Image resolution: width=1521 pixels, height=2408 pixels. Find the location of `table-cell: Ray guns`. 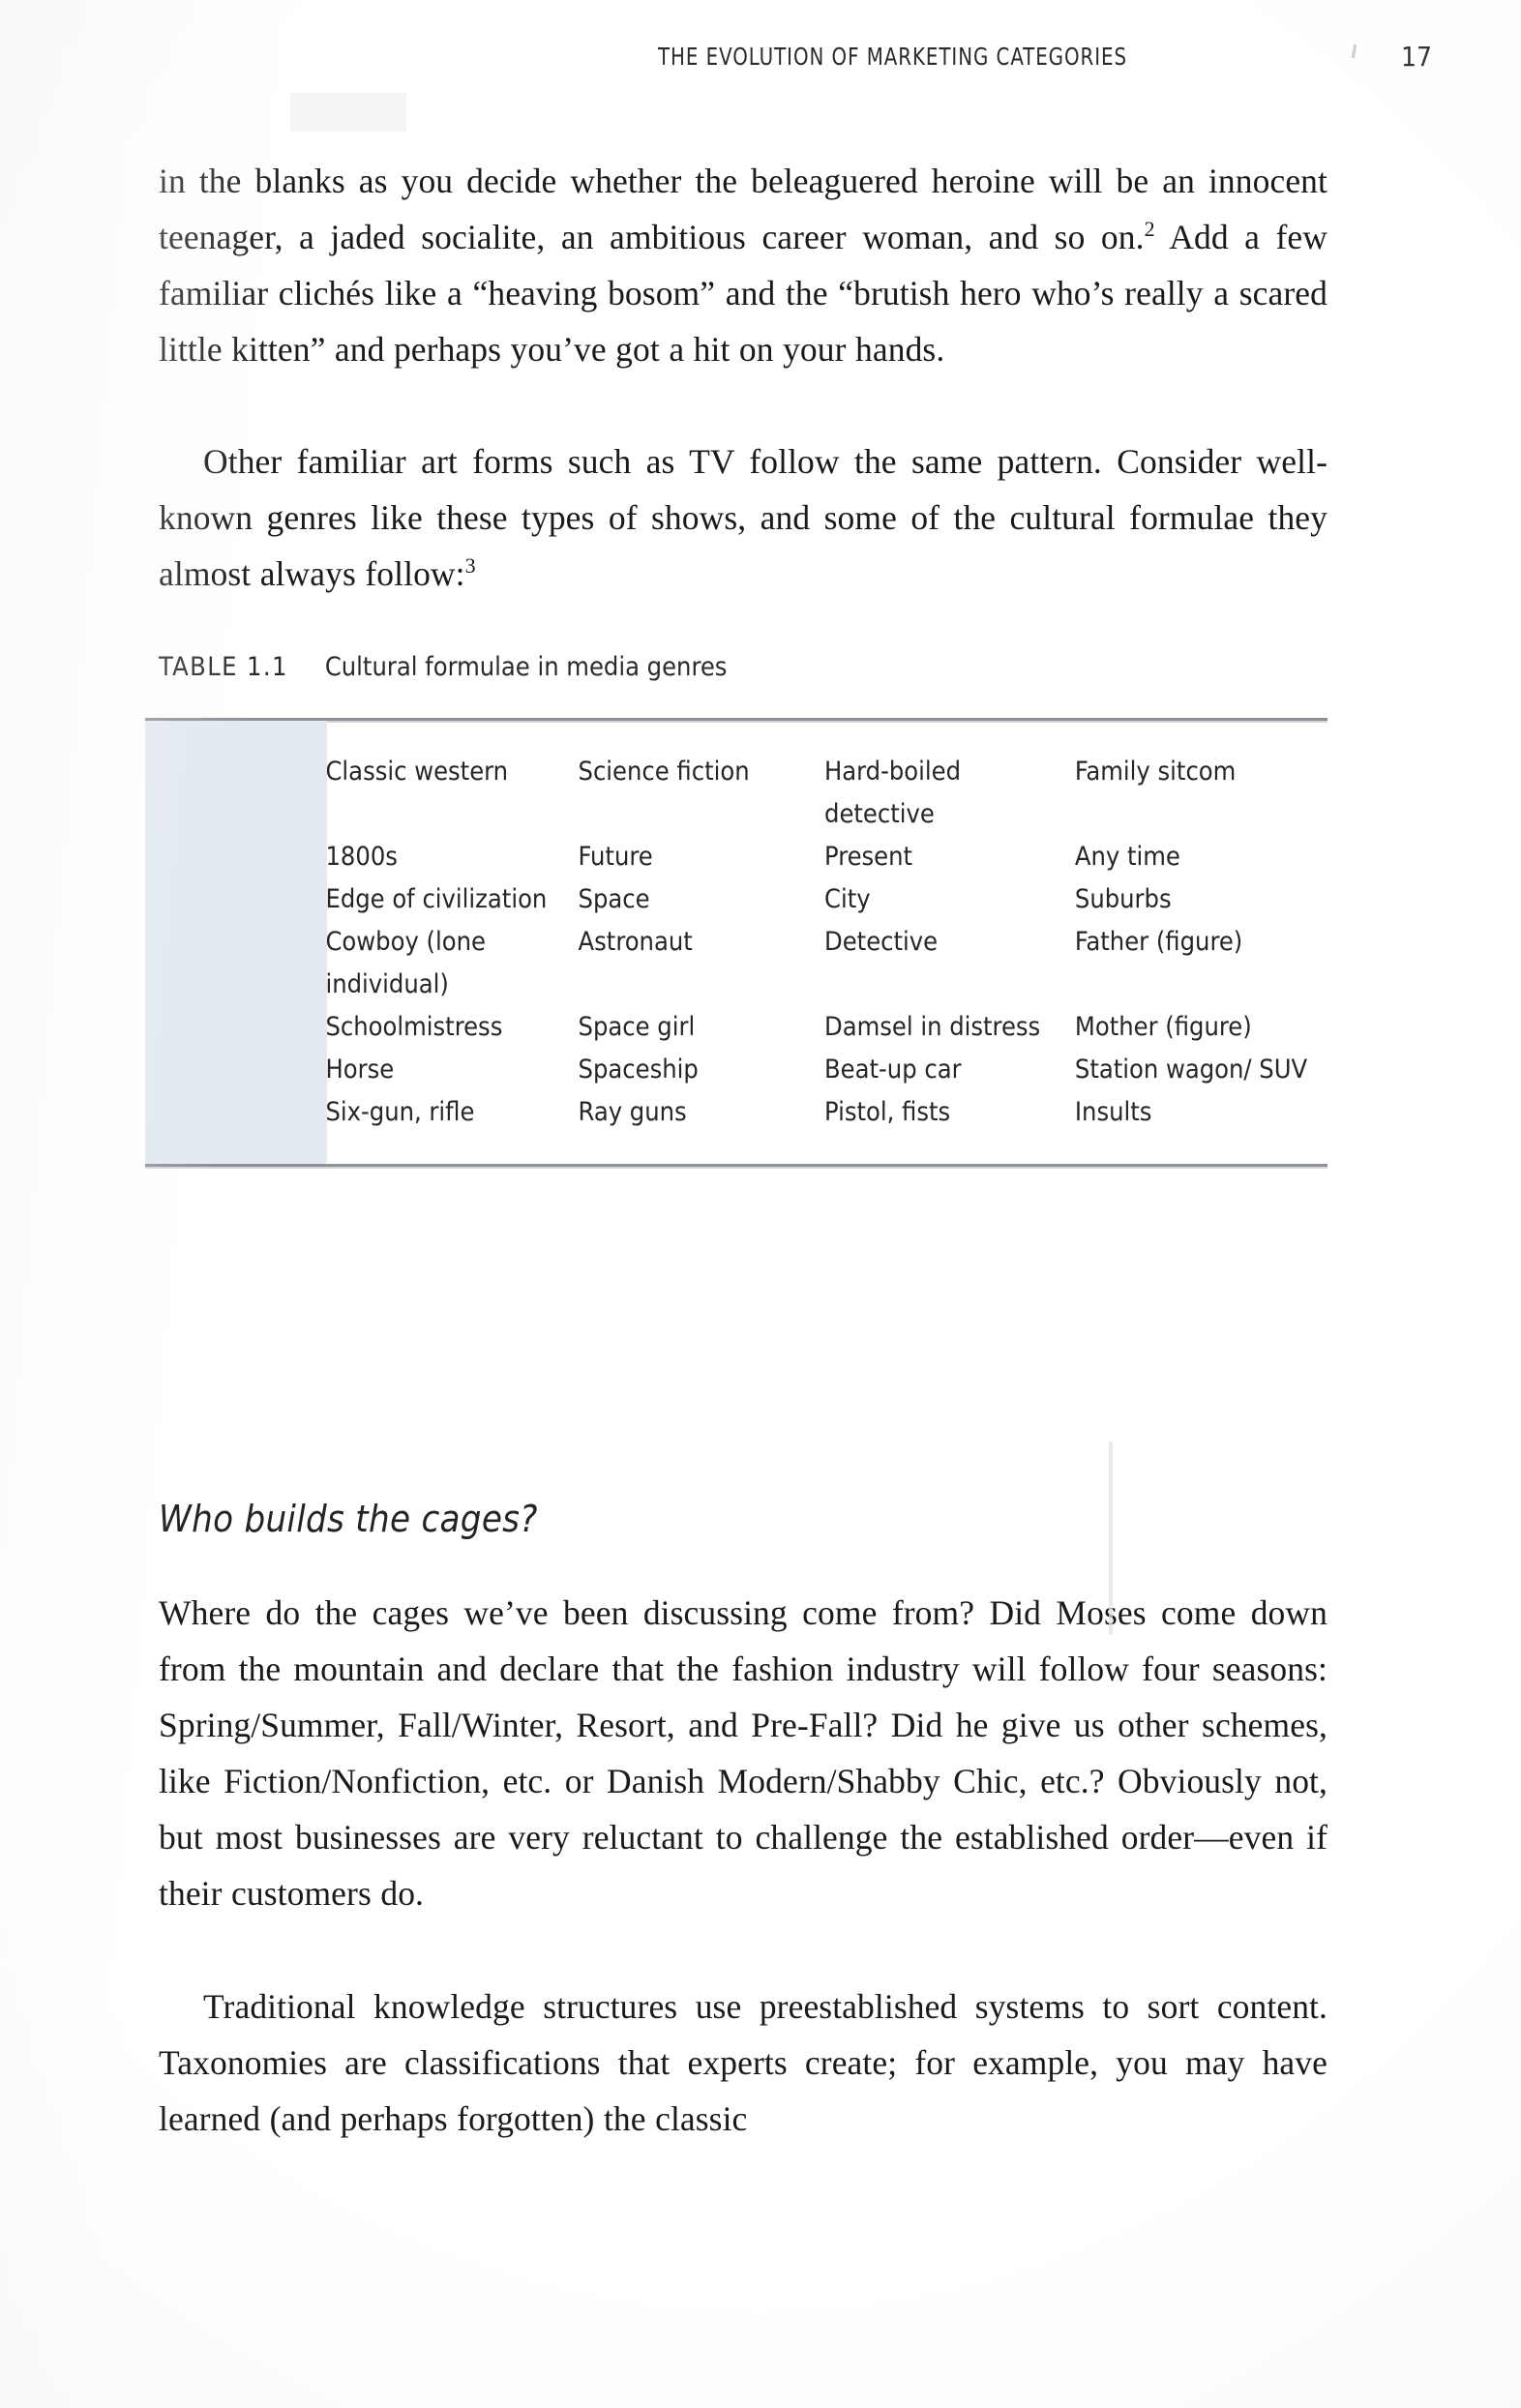

table-cell: Ray guns is located at coordinates (632, 1112).